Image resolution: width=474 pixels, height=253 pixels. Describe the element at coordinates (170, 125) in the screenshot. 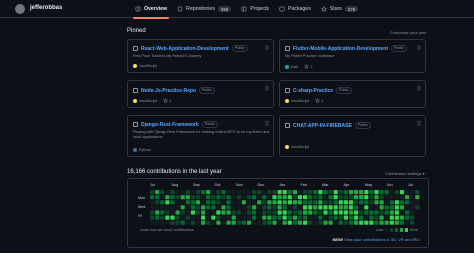

I see `repo-name-link: Django-Rest-Framework` at that location.